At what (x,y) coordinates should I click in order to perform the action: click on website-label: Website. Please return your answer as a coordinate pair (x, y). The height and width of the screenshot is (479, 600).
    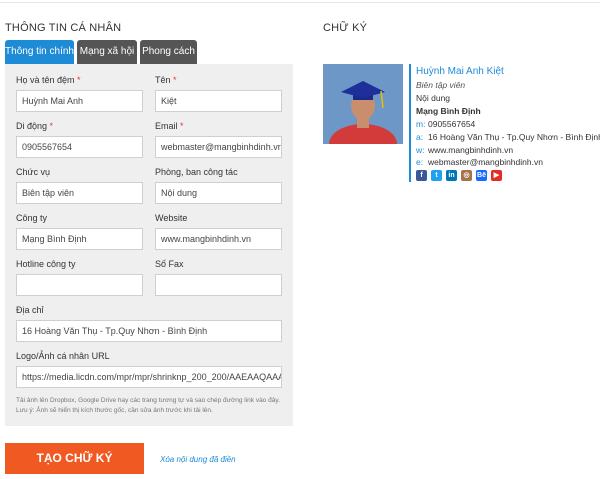
    Looking at the image, I should click on (171, 218).